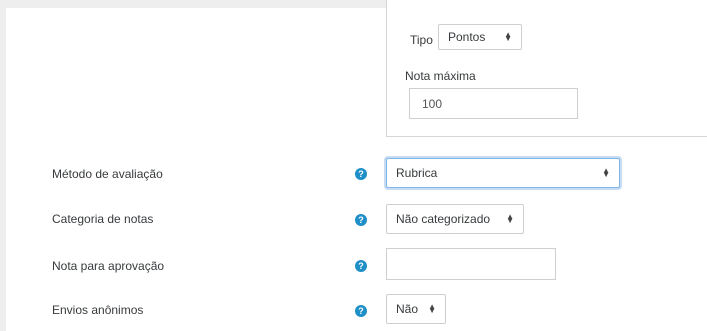 This screenshot has height=331, width=707. Describe the element at coordinates (493, 103) in the screenshot. I see `max-grade-input: 100` at that location.